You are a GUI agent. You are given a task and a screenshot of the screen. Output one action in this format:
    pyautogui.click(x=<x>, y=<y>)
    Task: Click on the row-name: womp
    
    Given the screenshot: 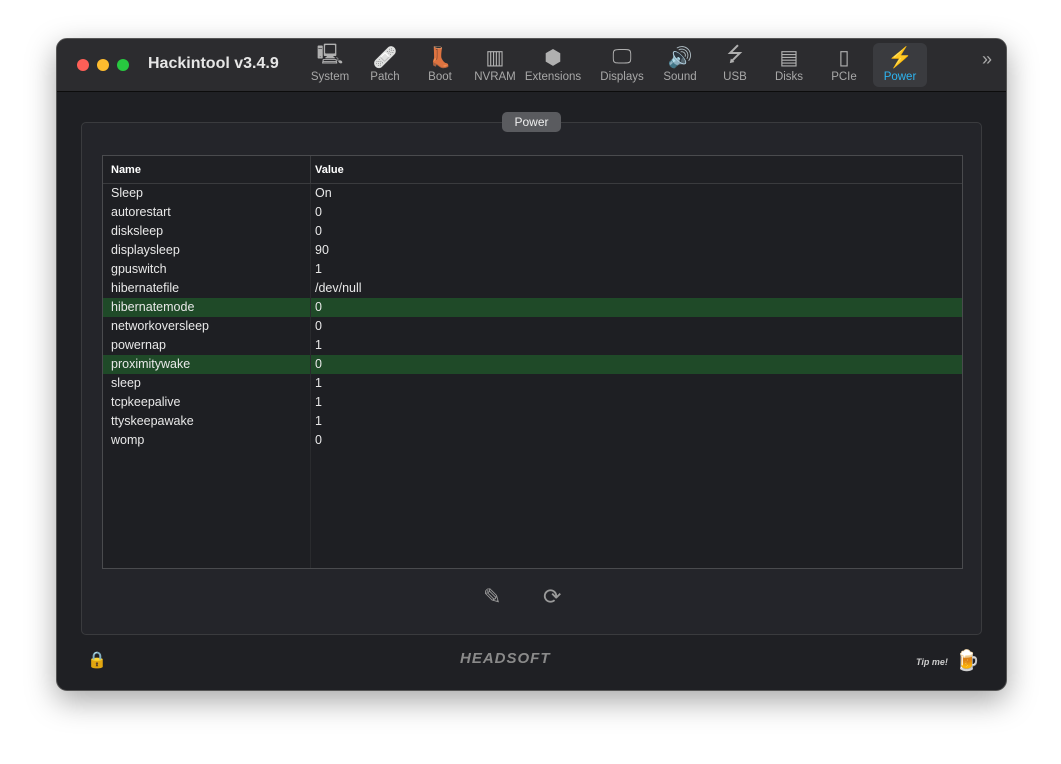 What is the action you would take?
    pyautogui.click(x=128, y=440)
    